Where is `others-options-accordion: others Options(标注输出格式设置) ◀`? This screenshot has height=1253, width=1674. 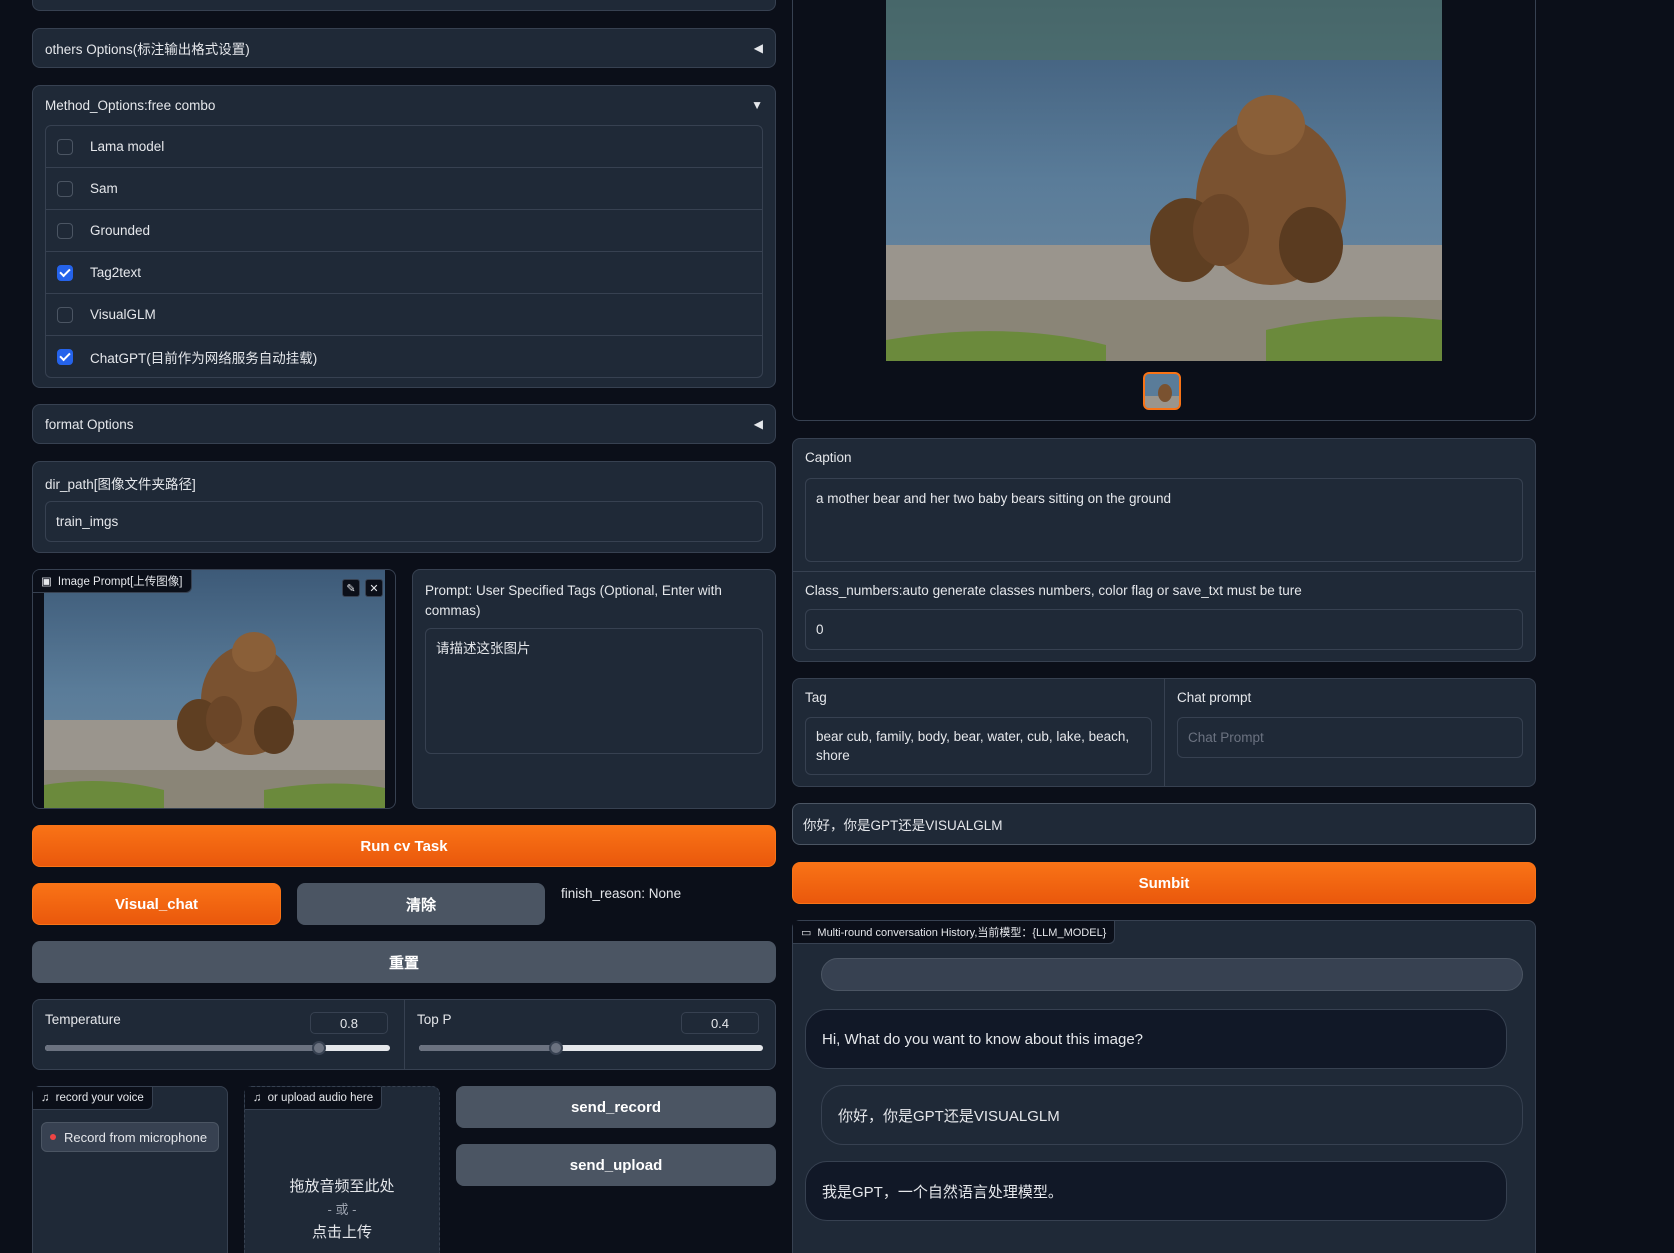
others-options-accordion: others Options(标注输出格式设置) ◀ is located at coordinates (404, 48).